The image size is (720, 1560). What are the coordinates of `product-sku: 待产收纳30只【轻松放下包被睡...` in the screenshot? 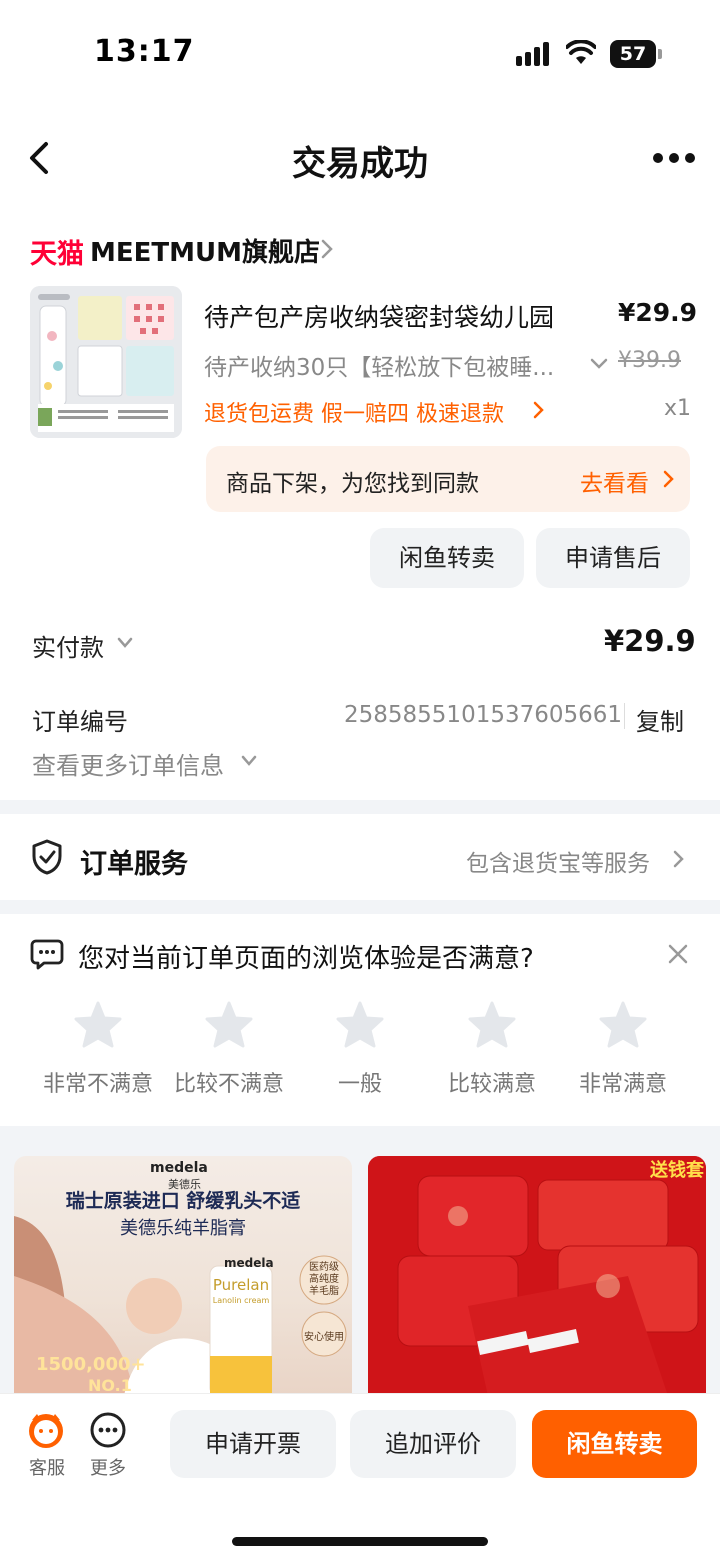 It's located at (394, 365).